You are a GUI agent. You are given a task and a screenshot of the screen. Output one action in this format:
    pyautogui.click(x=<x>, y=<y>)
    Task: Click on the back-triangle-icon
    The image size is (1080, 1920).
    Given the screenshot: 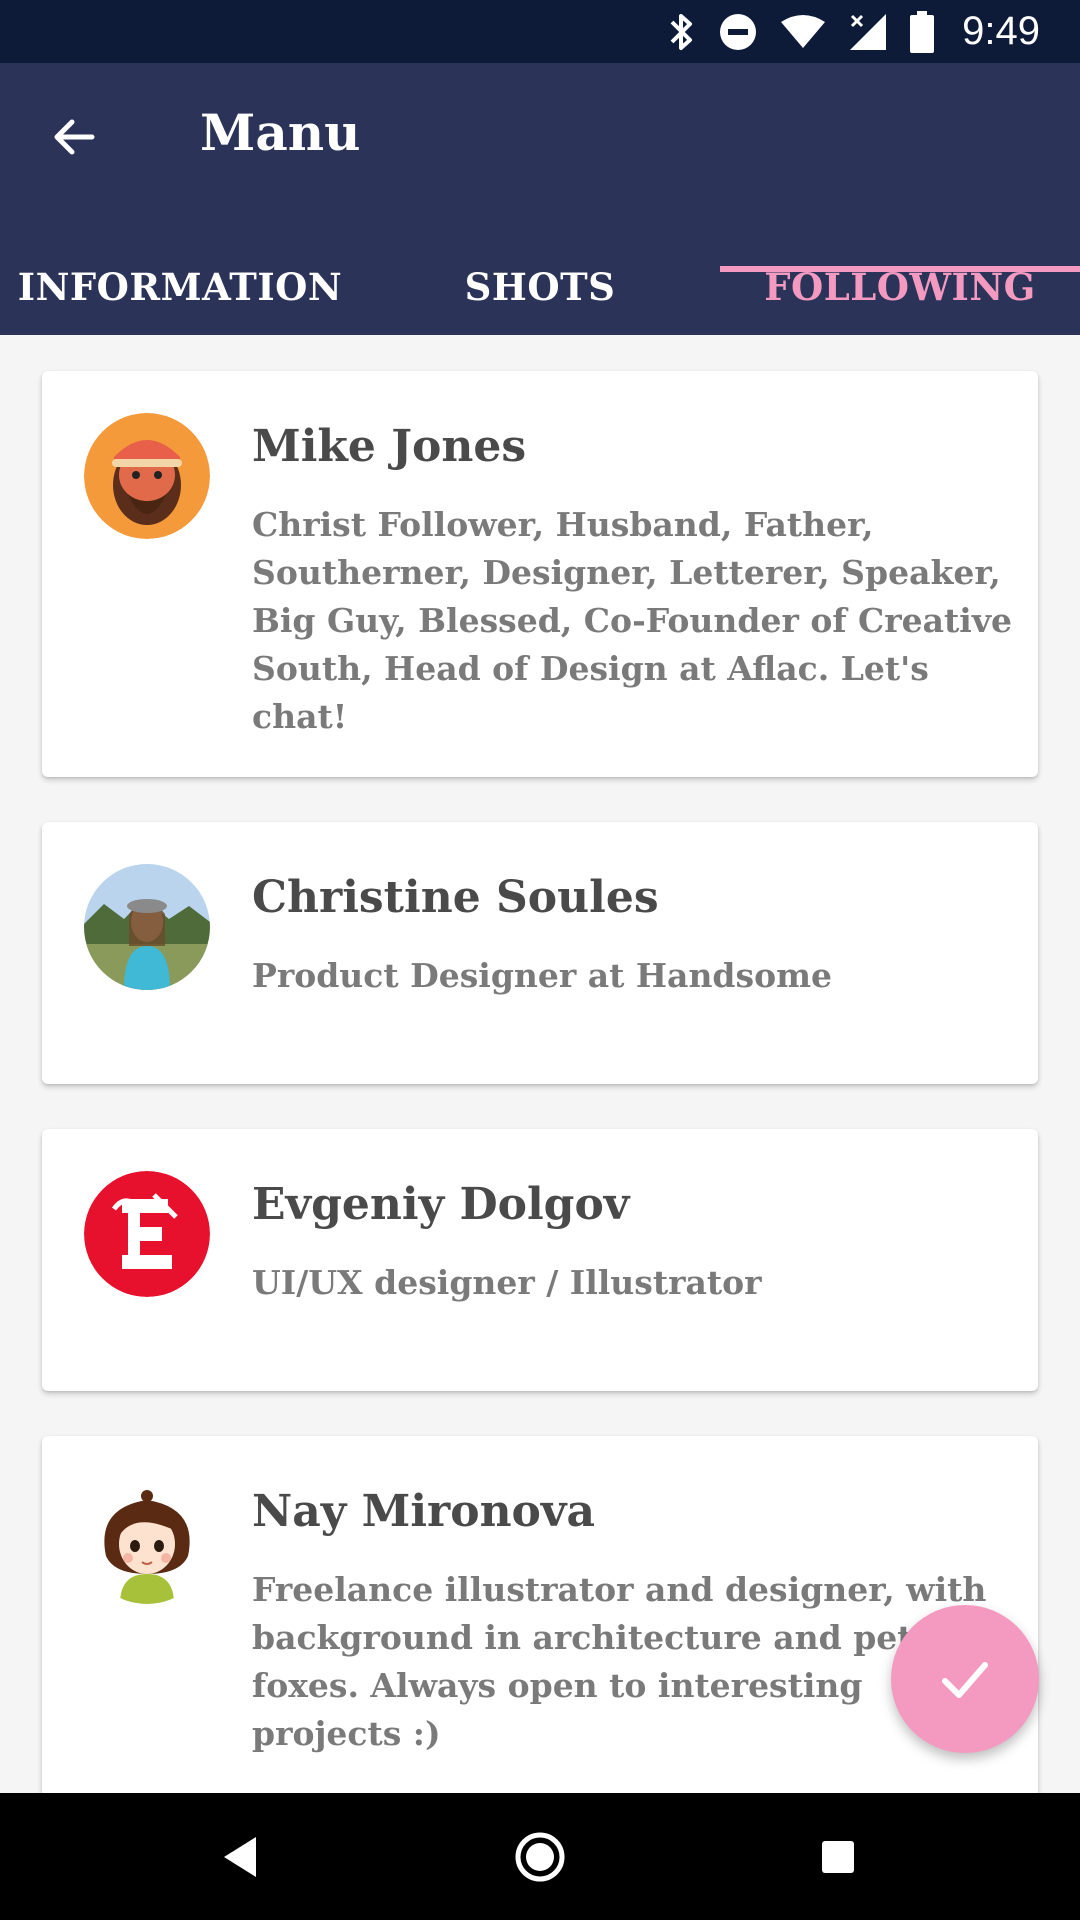 What is the action you would take?
    pyautogui.click(x=240, y=1856)
    